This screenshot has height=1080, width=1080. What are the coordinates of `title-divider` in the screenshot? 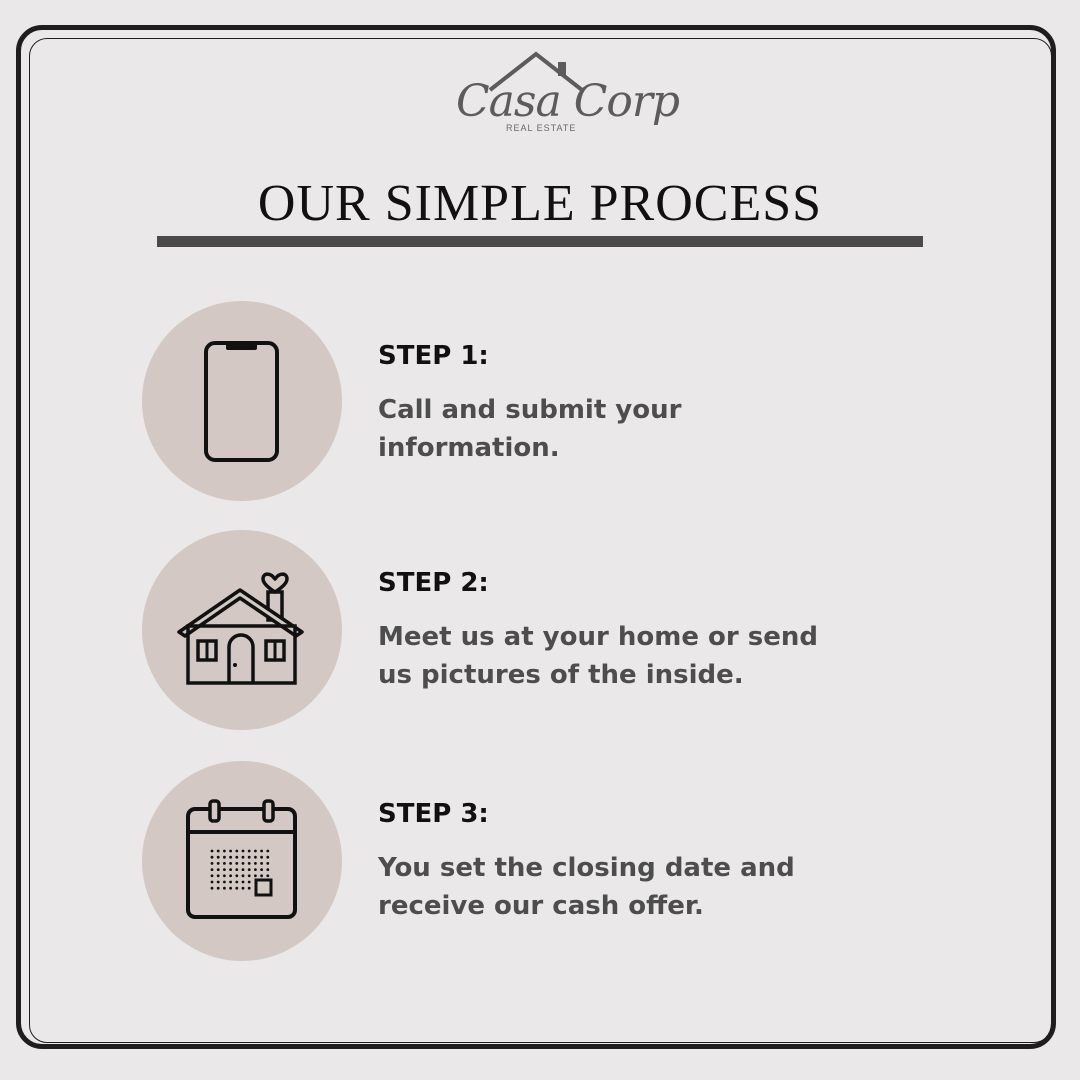 It's located at (540, 241).